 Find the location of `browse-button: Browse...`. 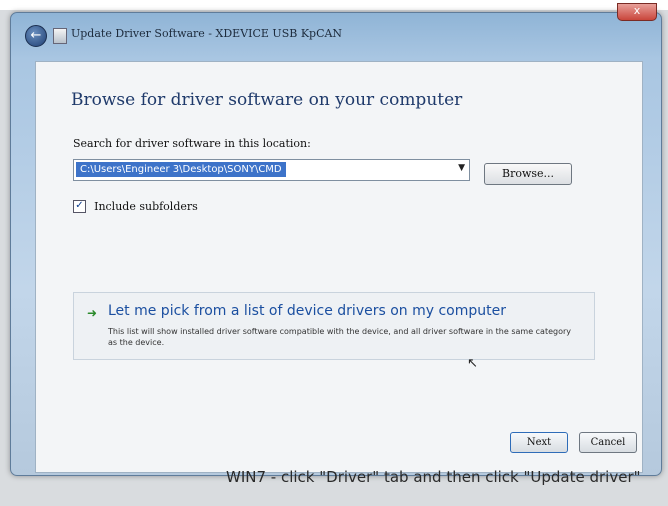

browse-button: Browse... is located at coordinates (528, 174).